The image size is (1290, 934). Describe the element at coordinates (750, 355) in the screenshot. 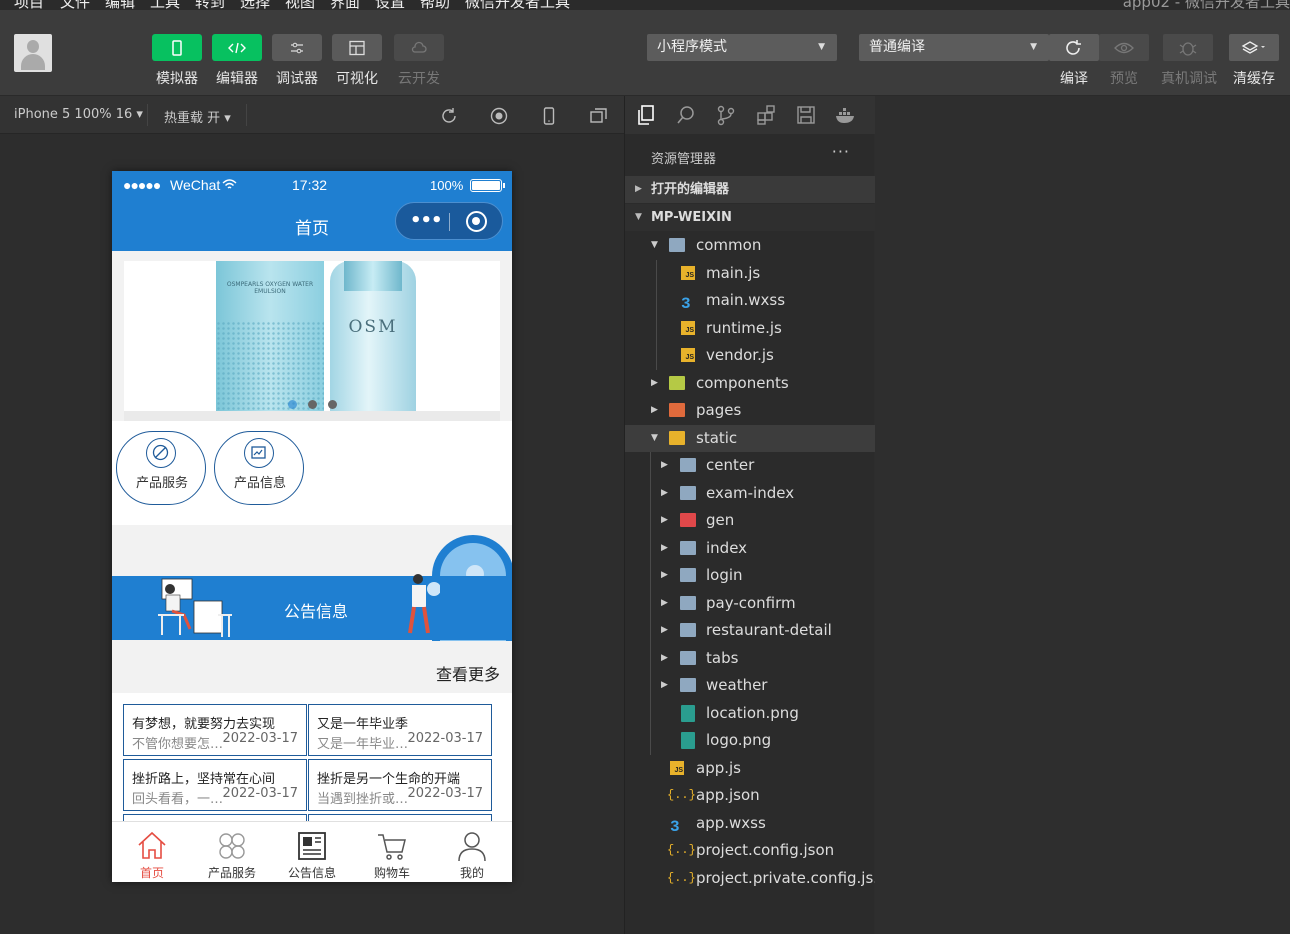

I see `tree-file: JS vendor.js` at that location.